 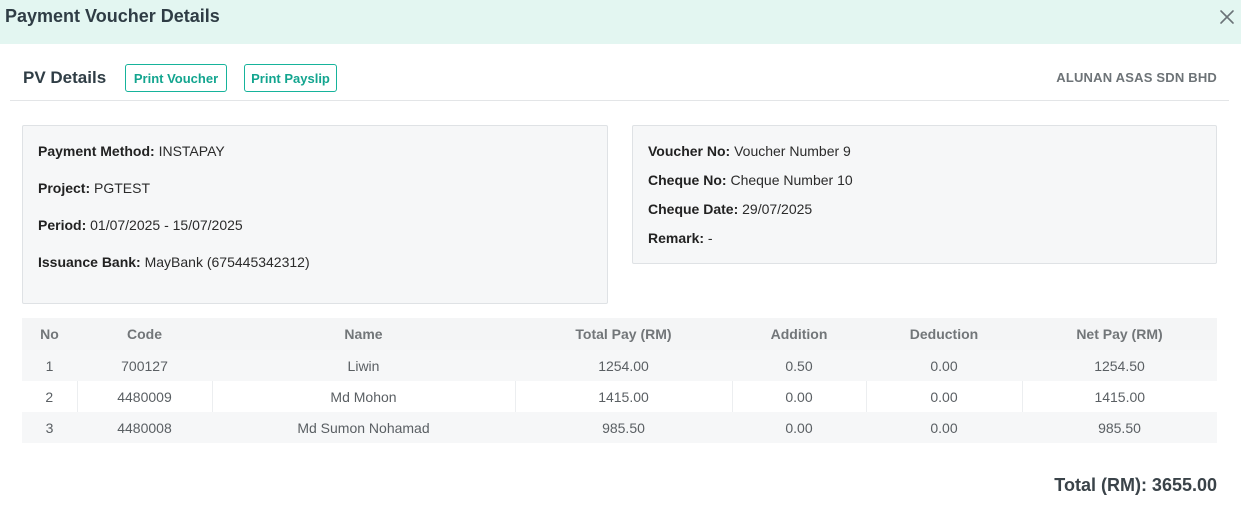 I want to click on cell-name: Md Sumon Nohamad, so click(x=363, y=427).